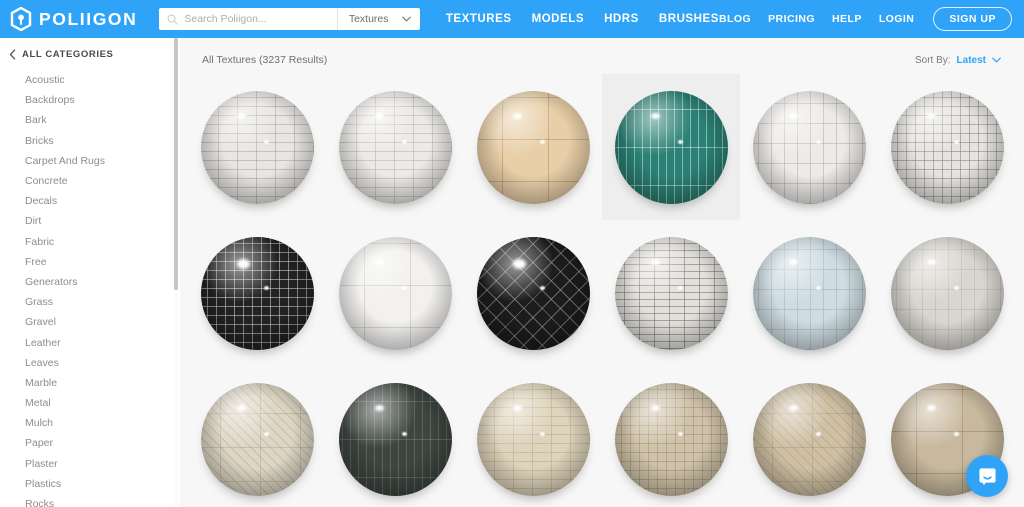 The image size is (1024, 507). What do you see at coordinates (671, 436) in the screenshot?
I see `texture-card-tan-grid-tile` at bounding box center [671, 436].